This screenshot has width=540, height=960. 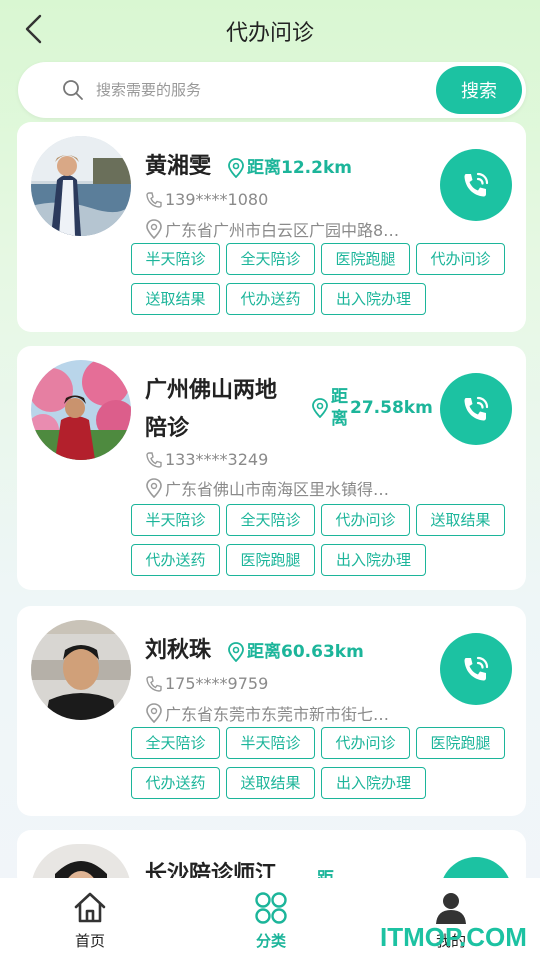 What do you see at coordinates (89, 941) in the screenshot?
I see `tab-label: 首页` at bounding box center [89, 941].